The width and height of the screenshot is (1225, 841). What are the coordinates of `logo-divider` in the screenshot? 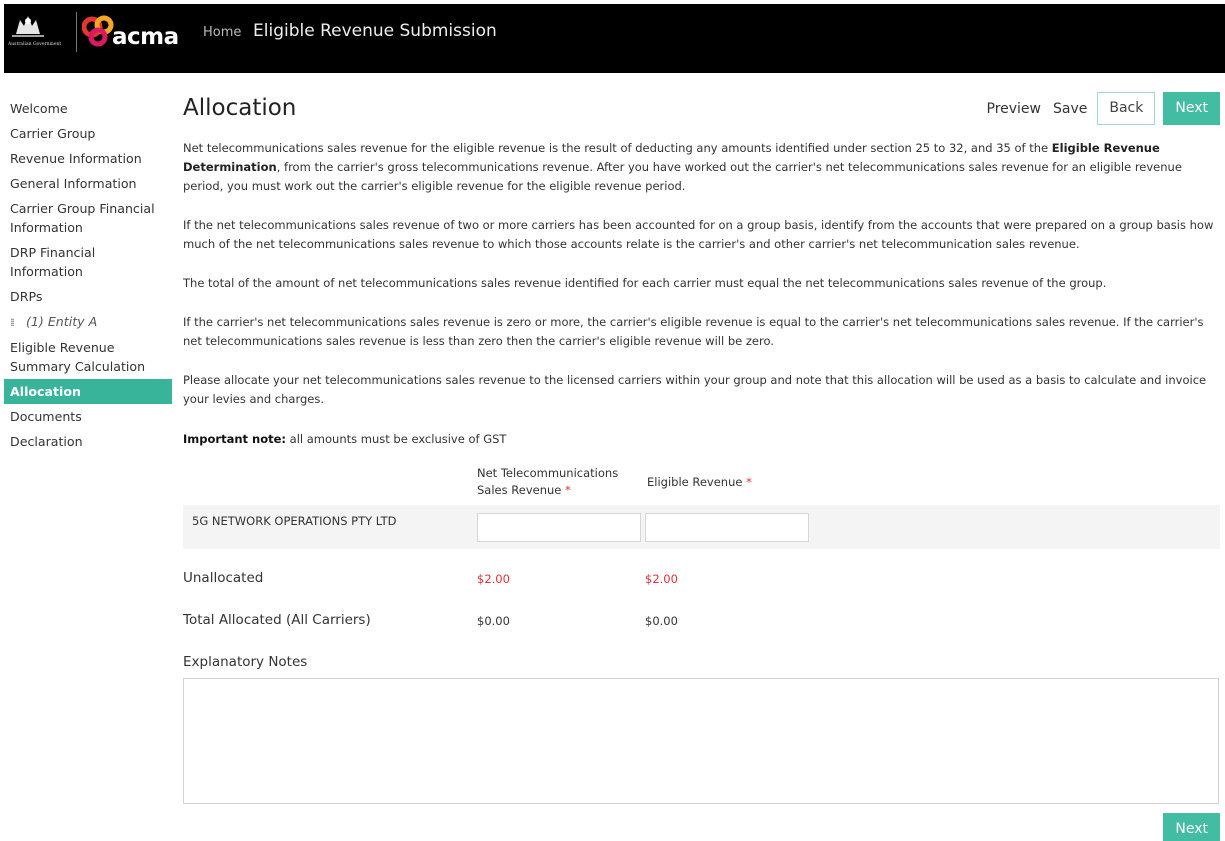 It's located at (76, 32).